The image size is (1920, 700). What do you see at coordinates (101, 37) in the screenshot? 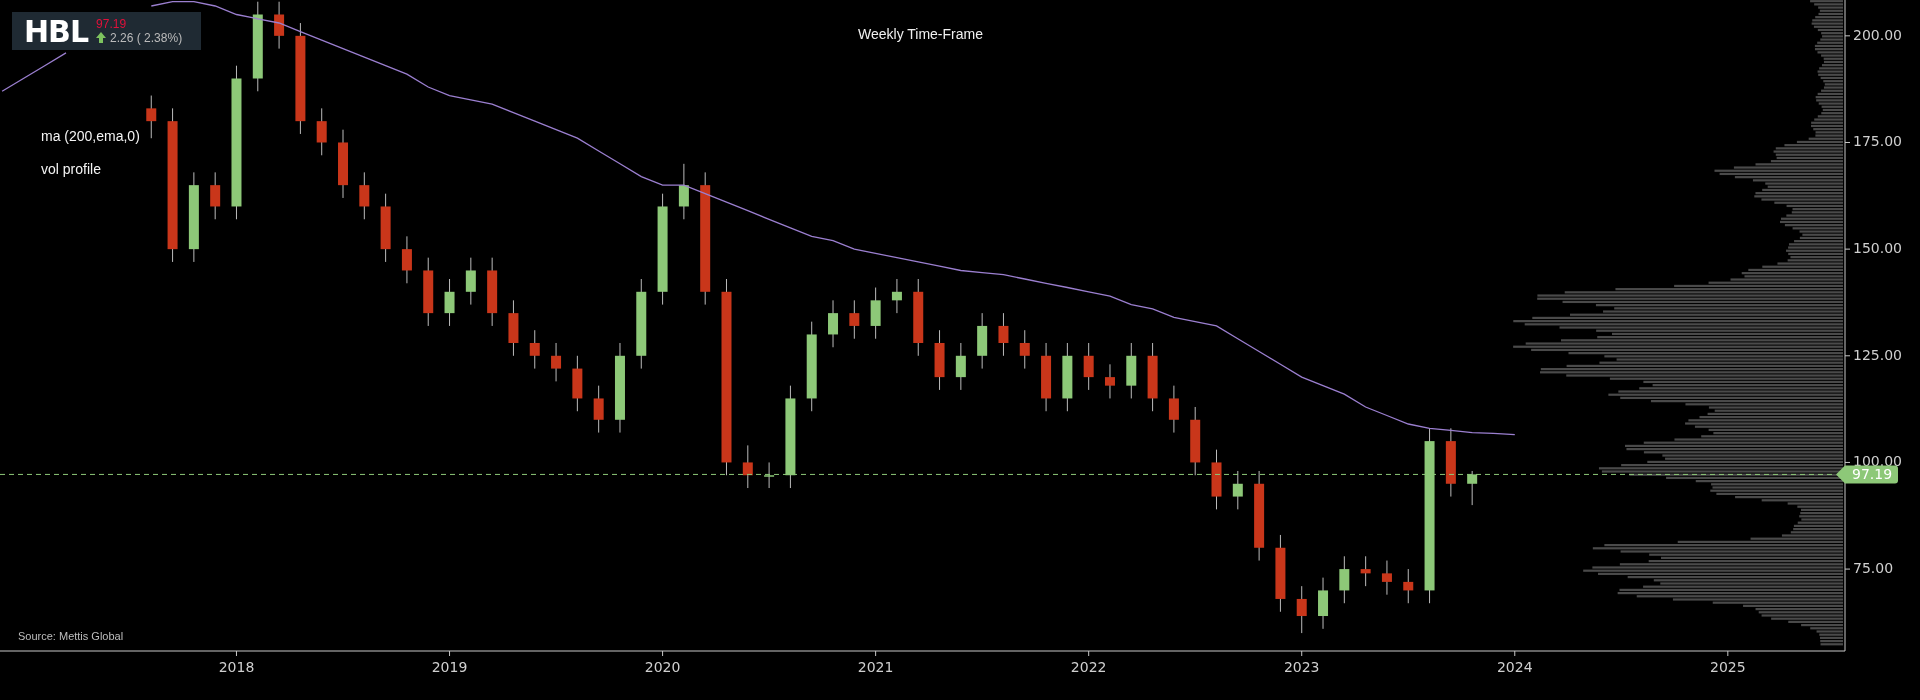
I see `arrow-up-icon` at bounding box center [101, 37].